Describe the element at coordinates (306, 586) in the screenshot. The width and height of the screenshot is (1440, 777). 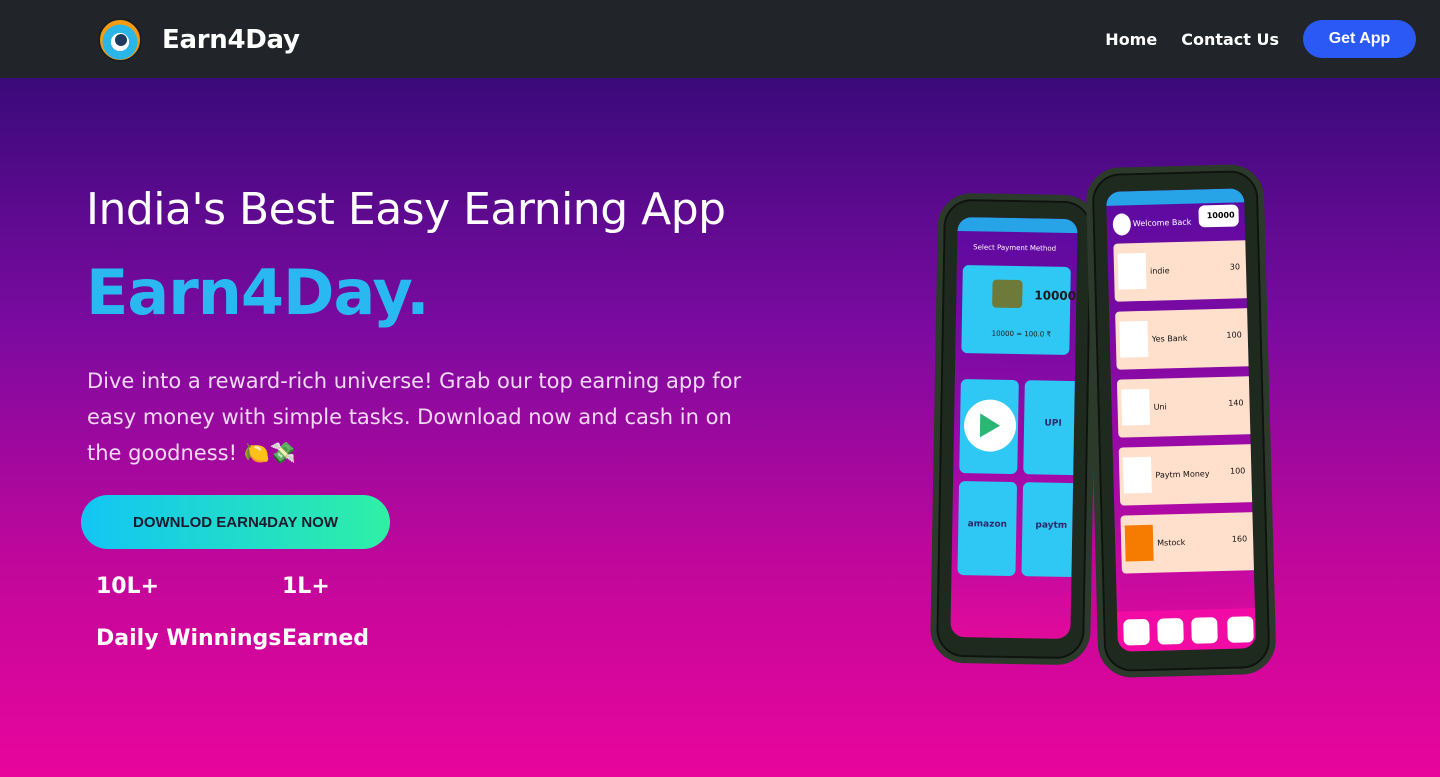
I see `stat-value-earned: 1L+` at that location.